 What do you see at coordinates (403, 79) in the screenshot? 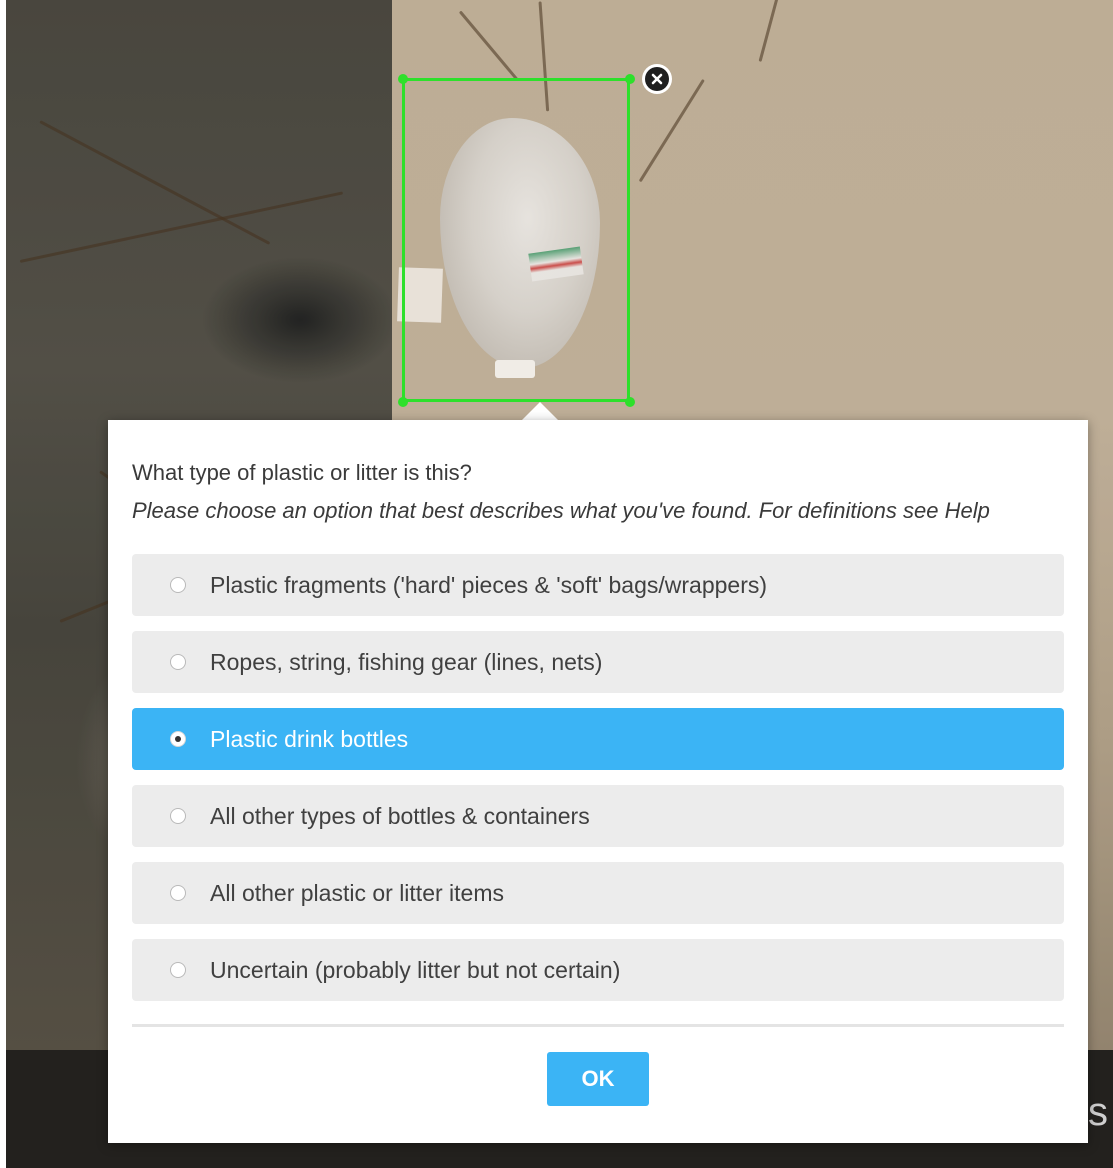
I see `resize-handle-top-left` at bounding box center [403, 79].